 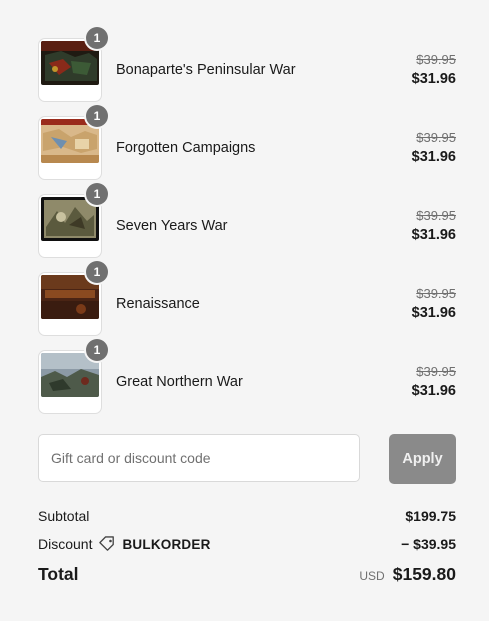 I want to click on discount-row: Discount BULKORDER − $39.95, so click(x=247, y=546).